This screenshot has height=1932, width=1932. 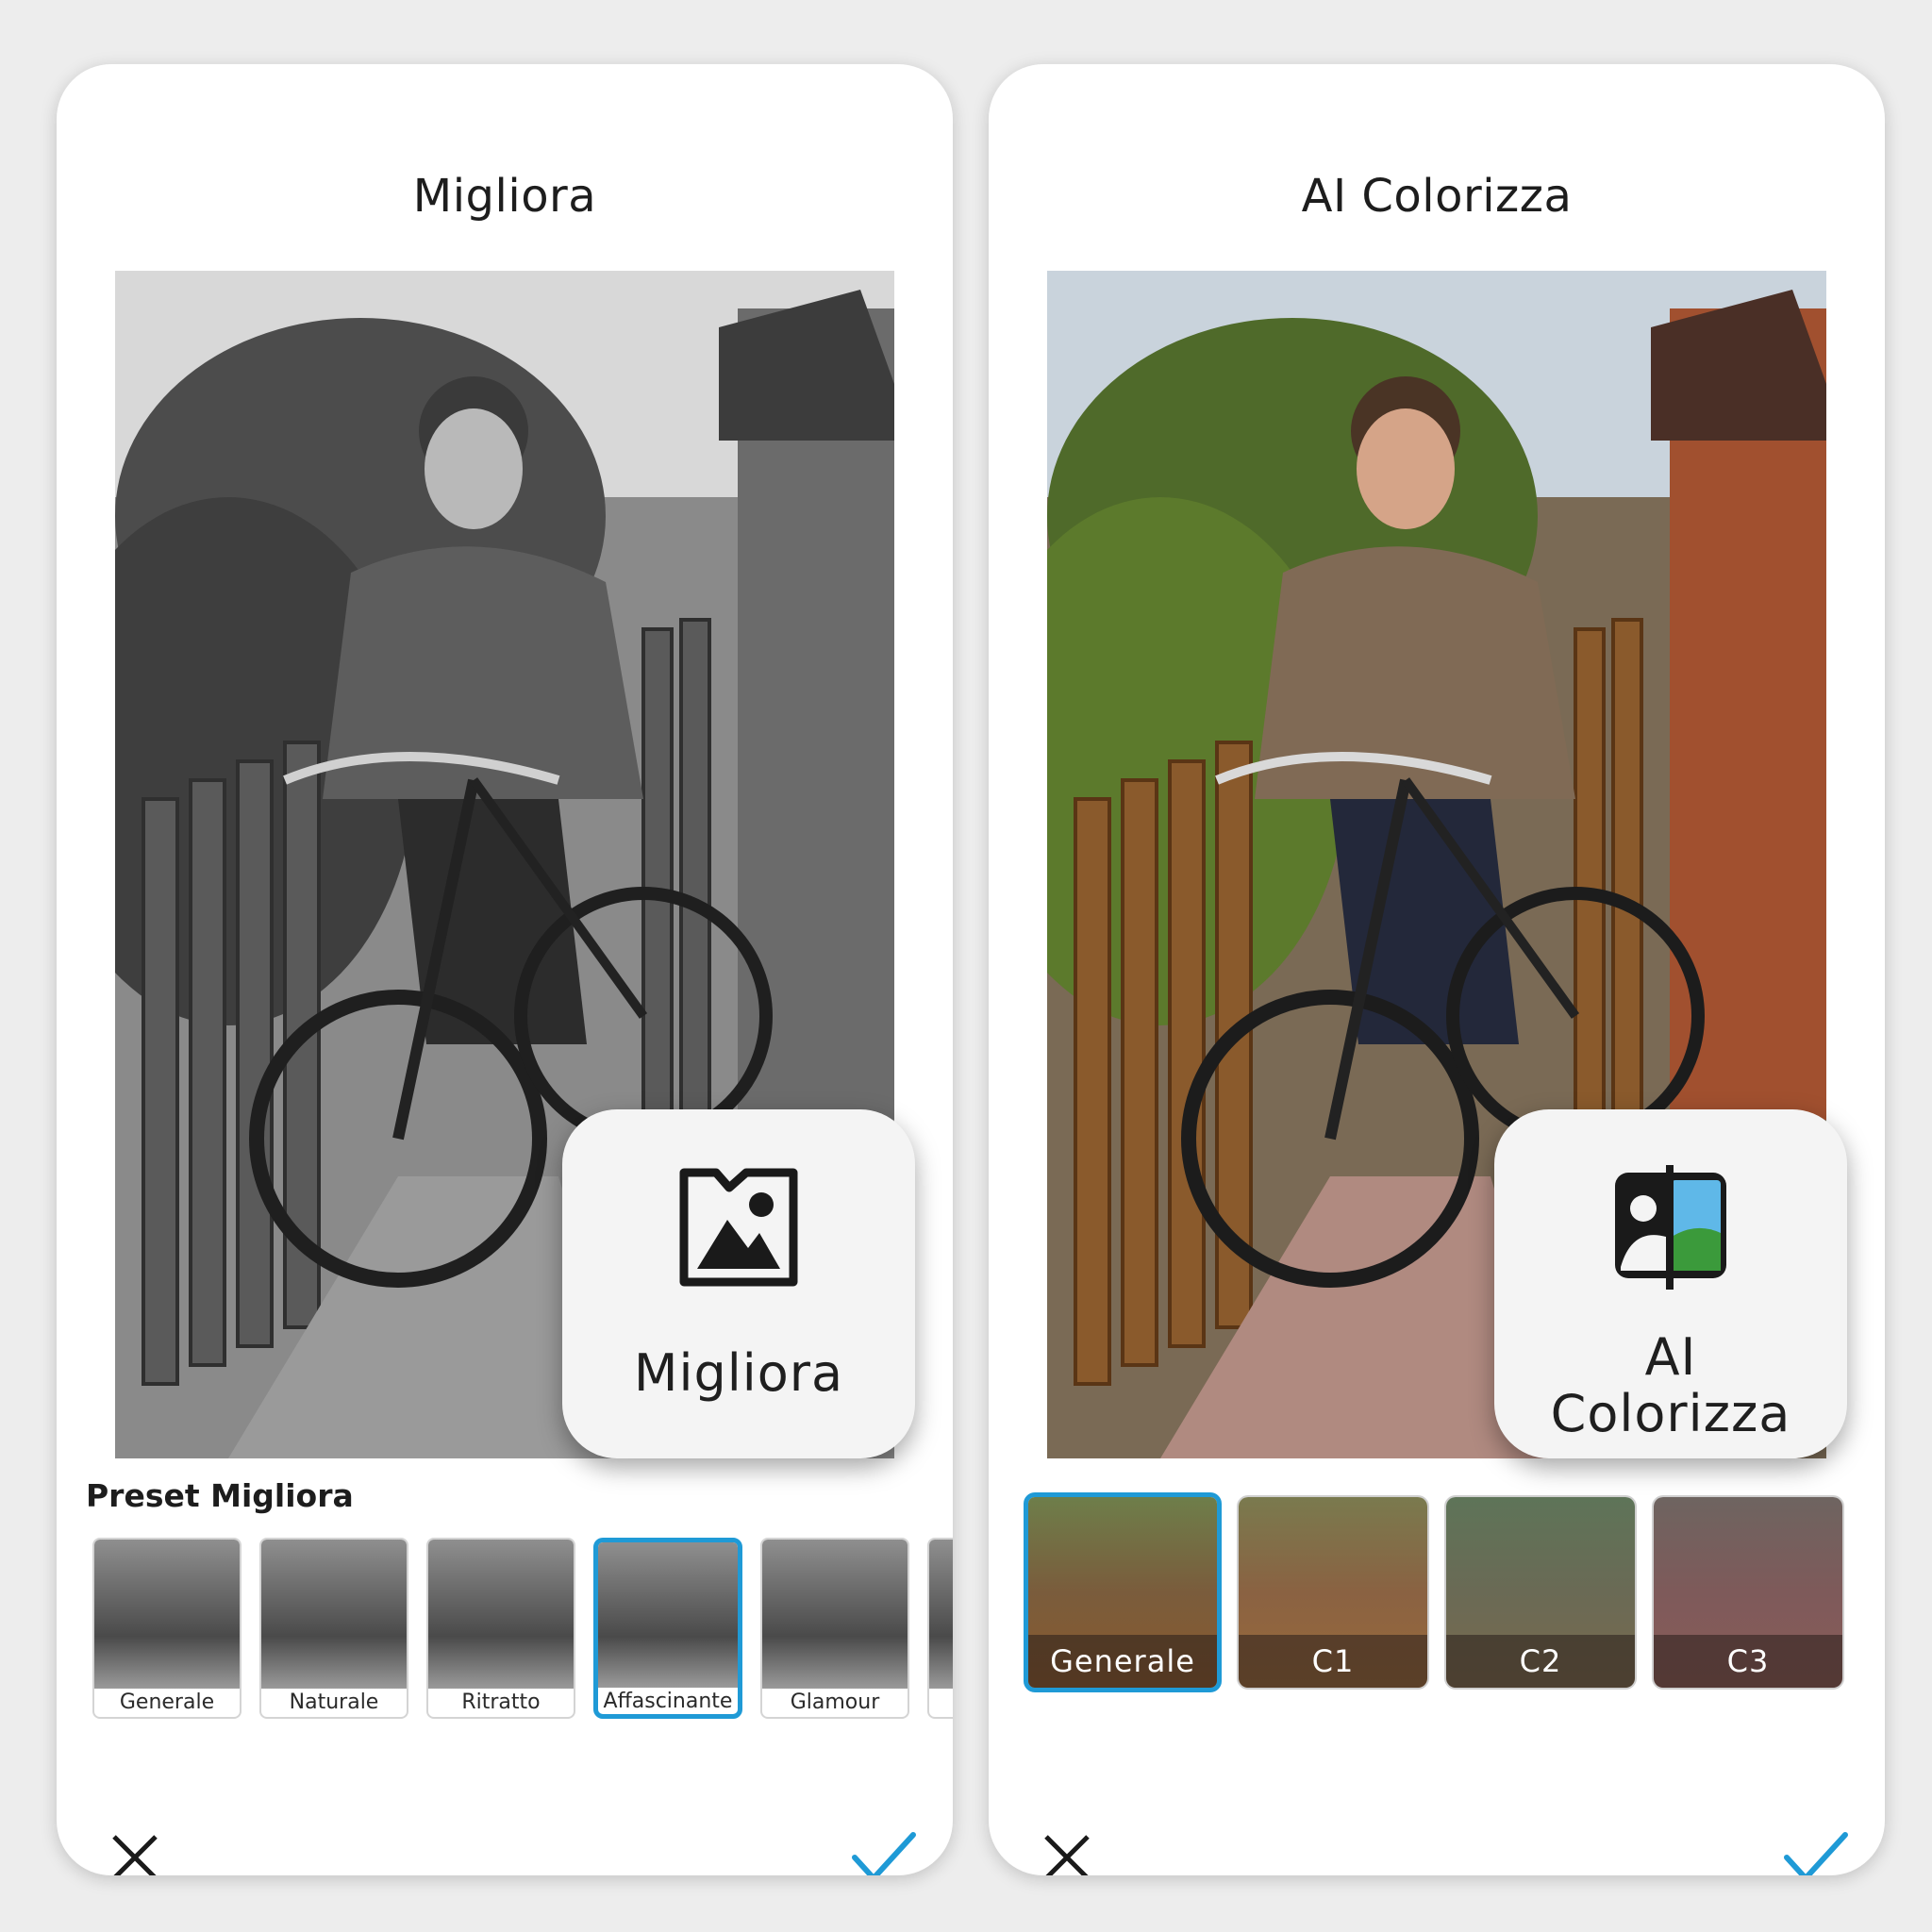 I want to click on preset-label: Glamour, so click(x=835, y=1702).